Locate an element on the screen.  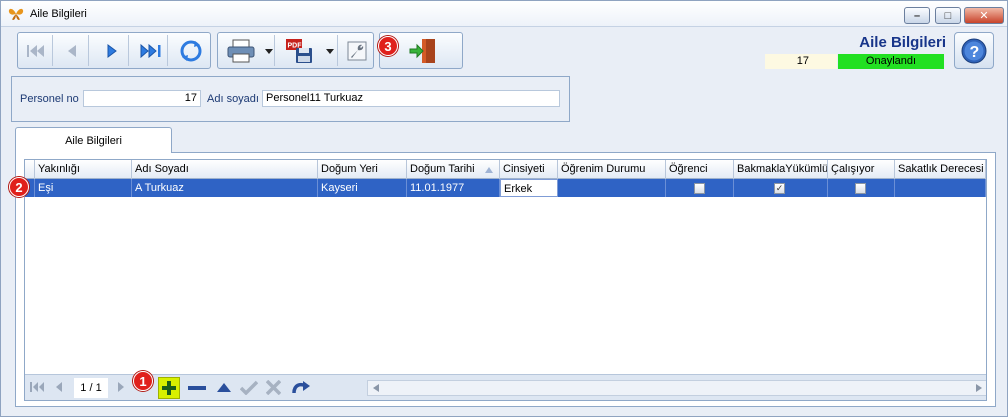
page-indicator: 1 / 1 is located at coordinates (91, 388).